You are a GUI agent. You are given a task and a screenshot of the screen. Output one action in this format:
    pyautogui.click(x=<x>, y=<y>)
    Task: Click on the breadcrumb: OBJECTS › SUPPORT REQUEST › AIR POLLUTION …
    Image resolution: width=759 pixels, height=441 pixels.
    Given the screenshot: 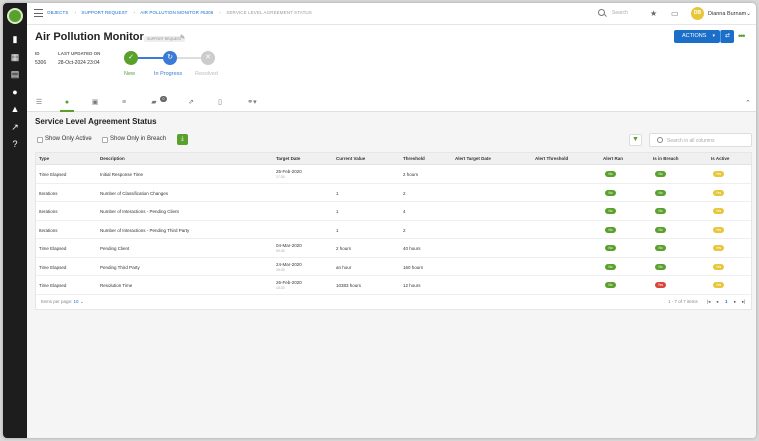 What is the action you would take?
    pyautogui.click(x=179, y=12)
    